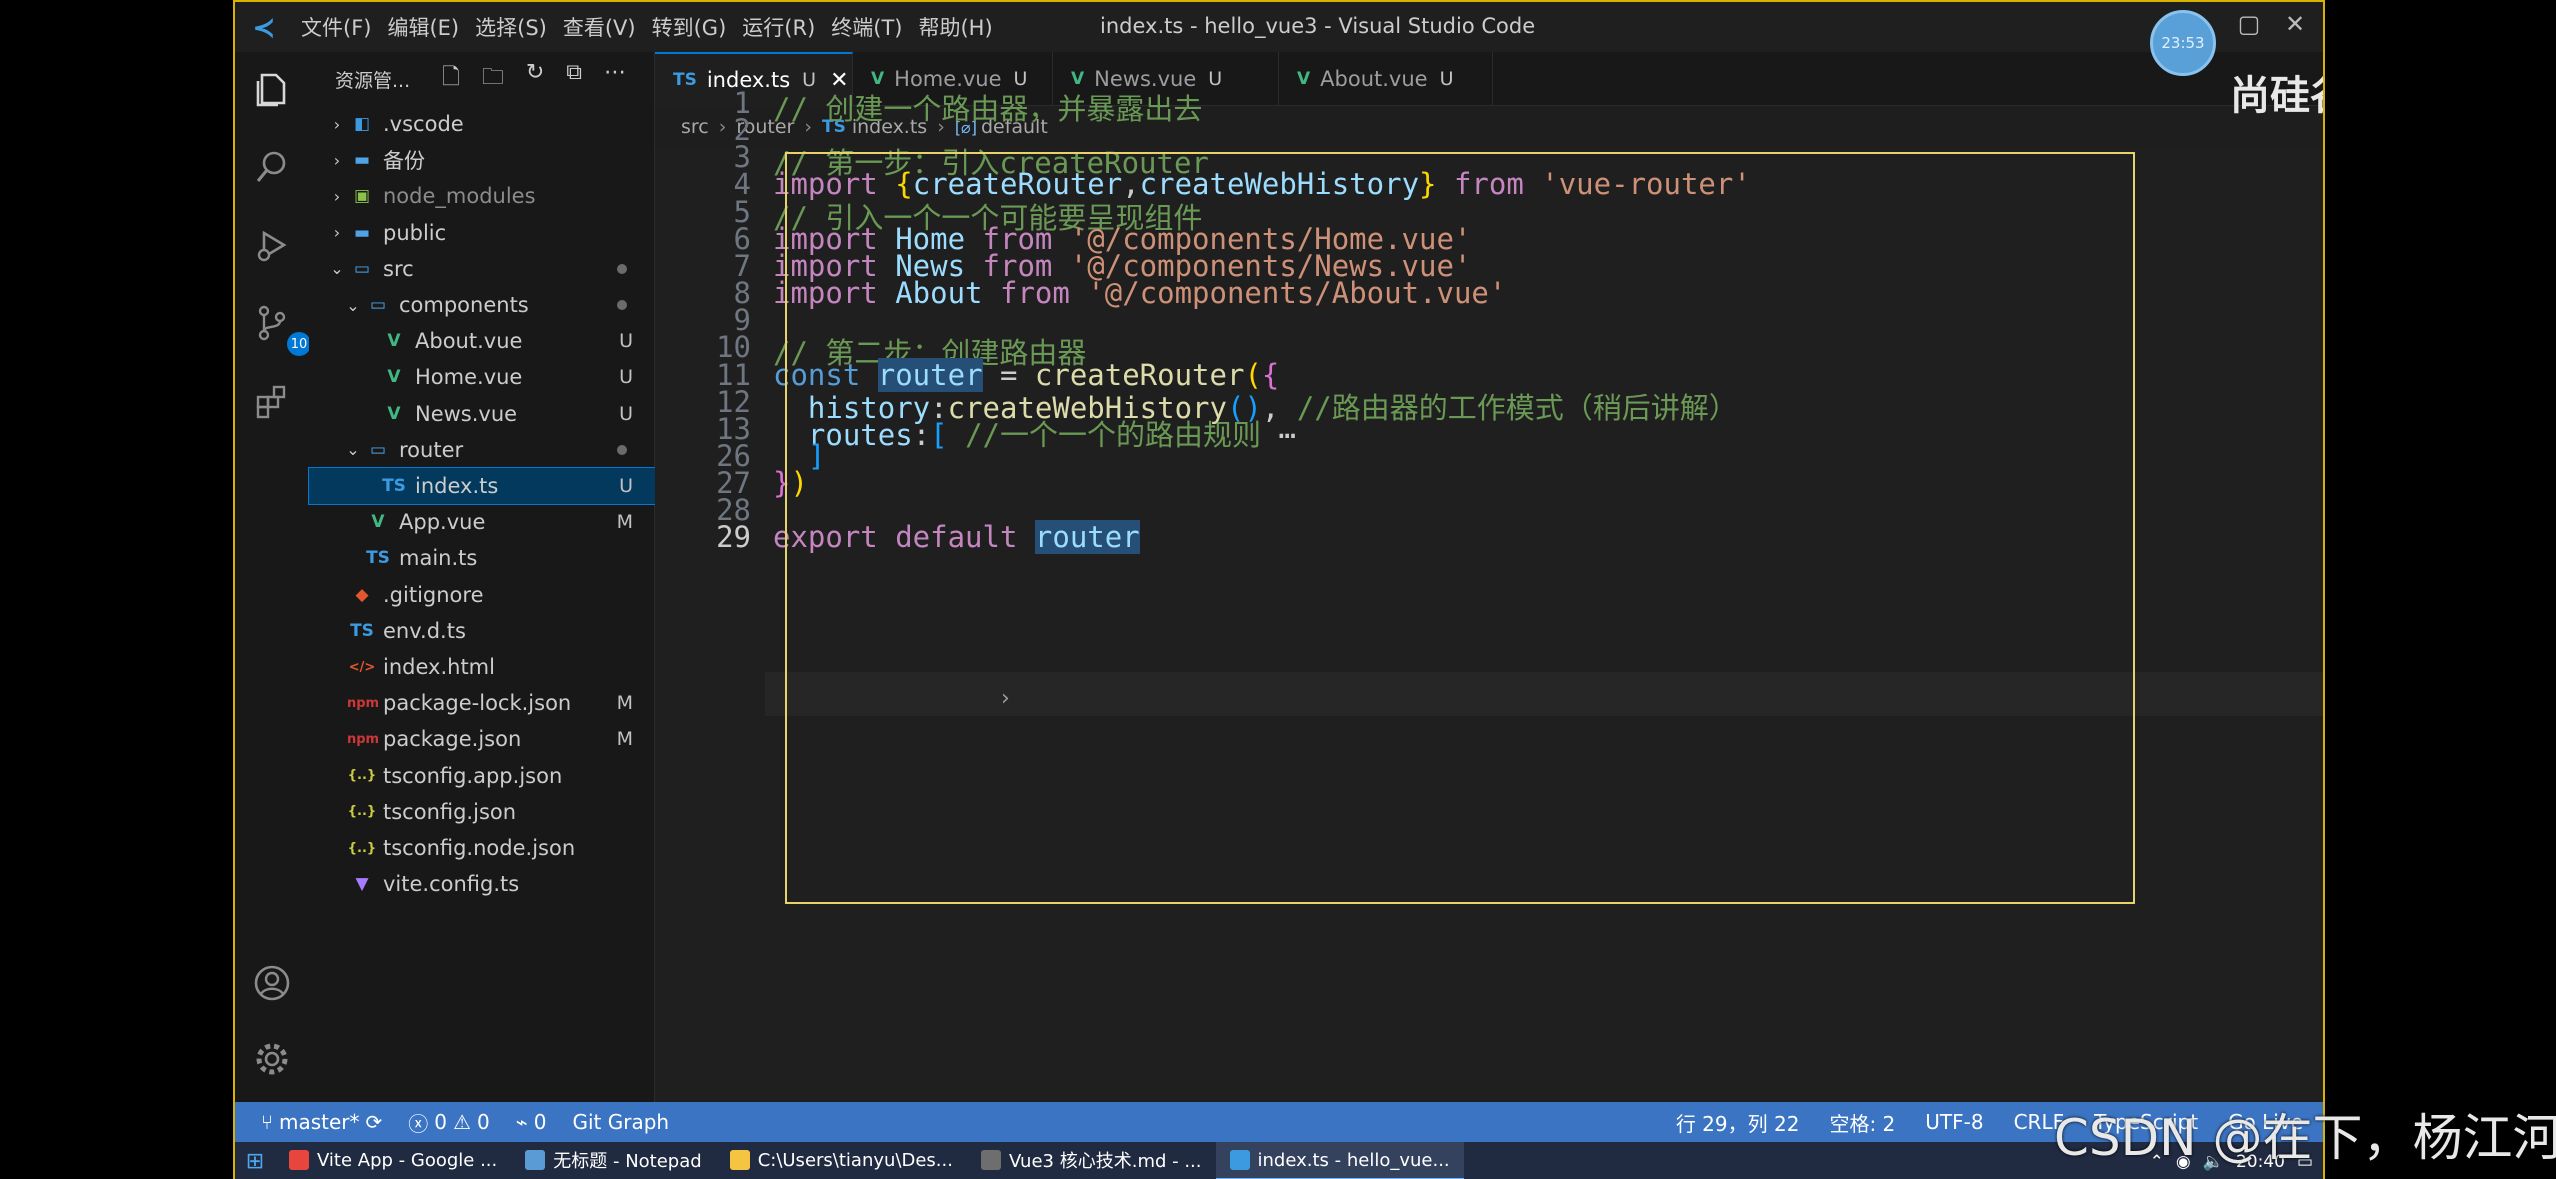  I want to click on tree-item: TS main.ts, so click(482, 558).